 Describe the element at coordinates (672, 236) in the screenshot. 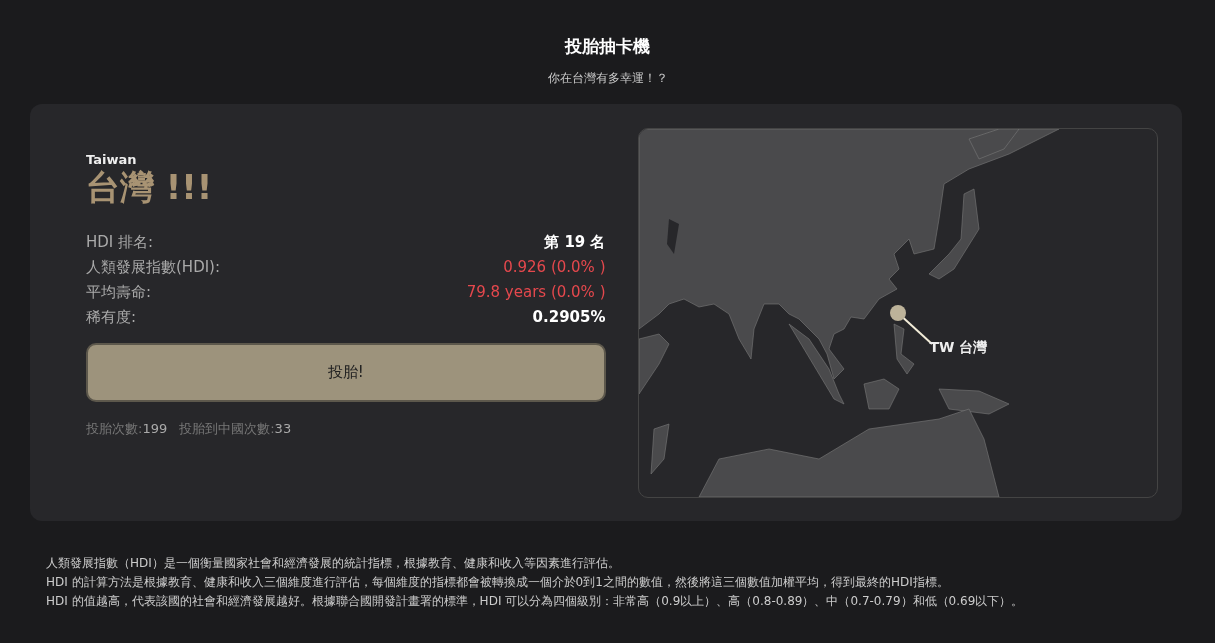

I see `sea-drawing` at that location.